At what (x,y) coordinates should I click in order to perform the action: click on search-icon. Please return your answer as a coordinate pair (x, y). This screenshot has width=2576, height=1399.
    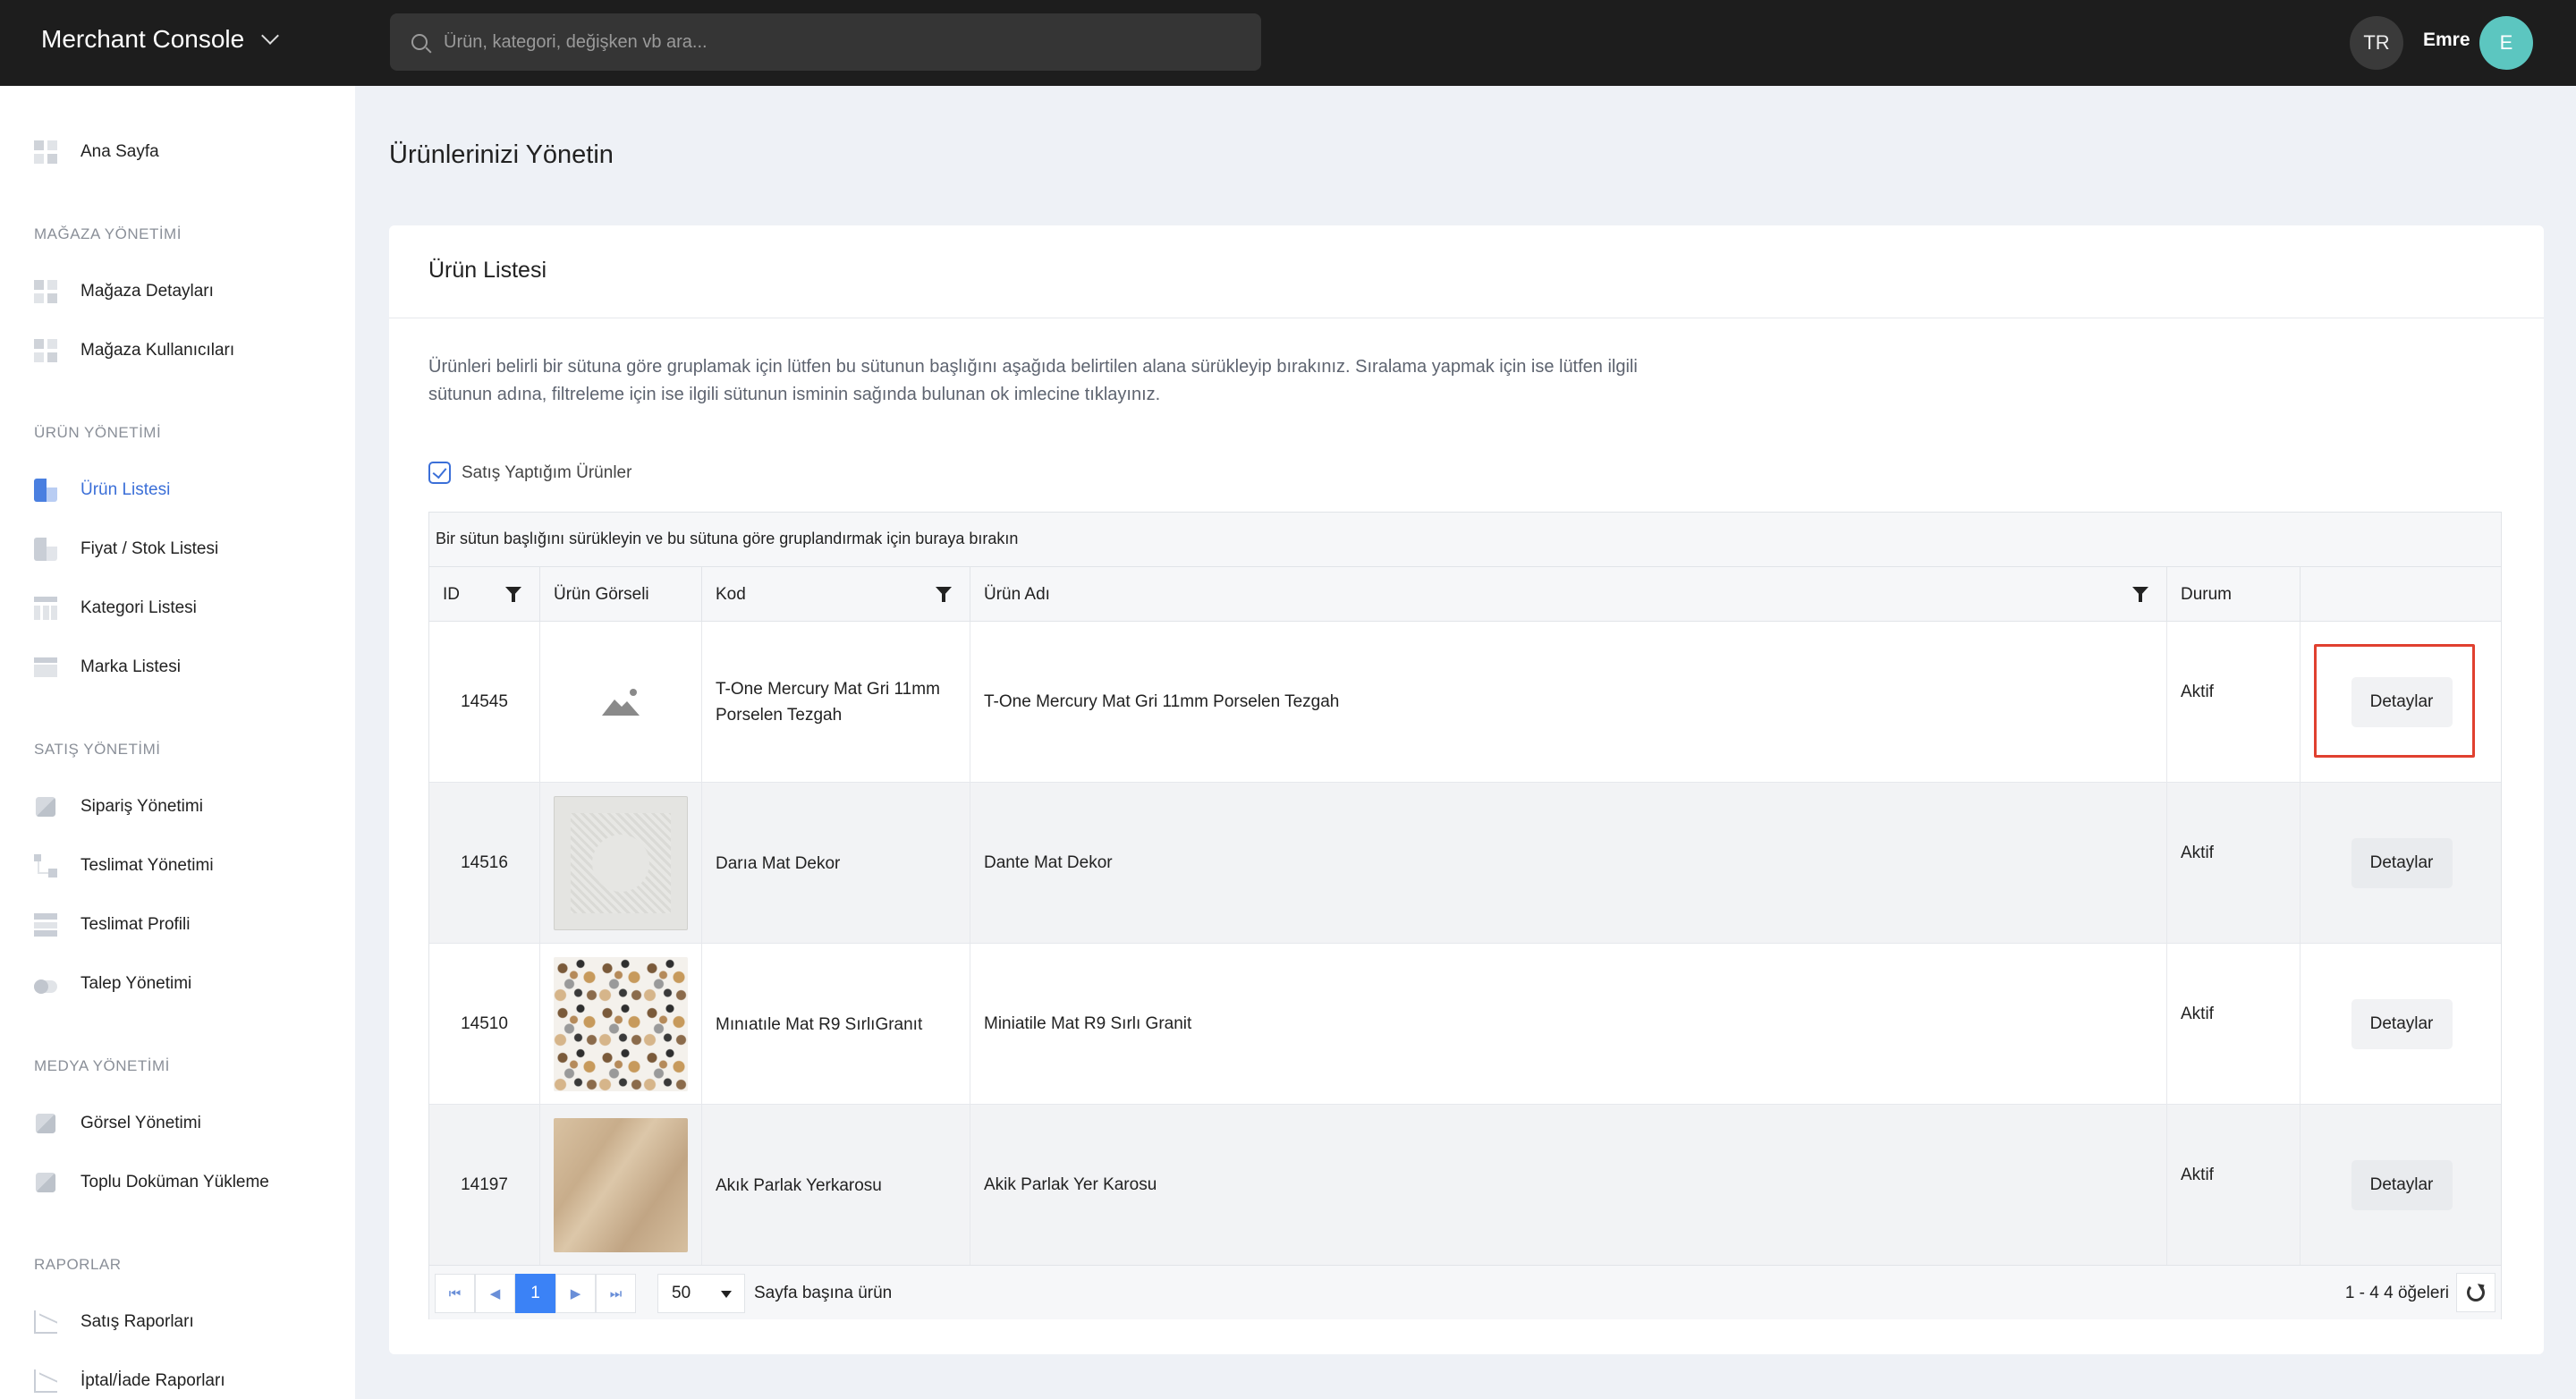
    Looking at the image, I should click on (419, 42).